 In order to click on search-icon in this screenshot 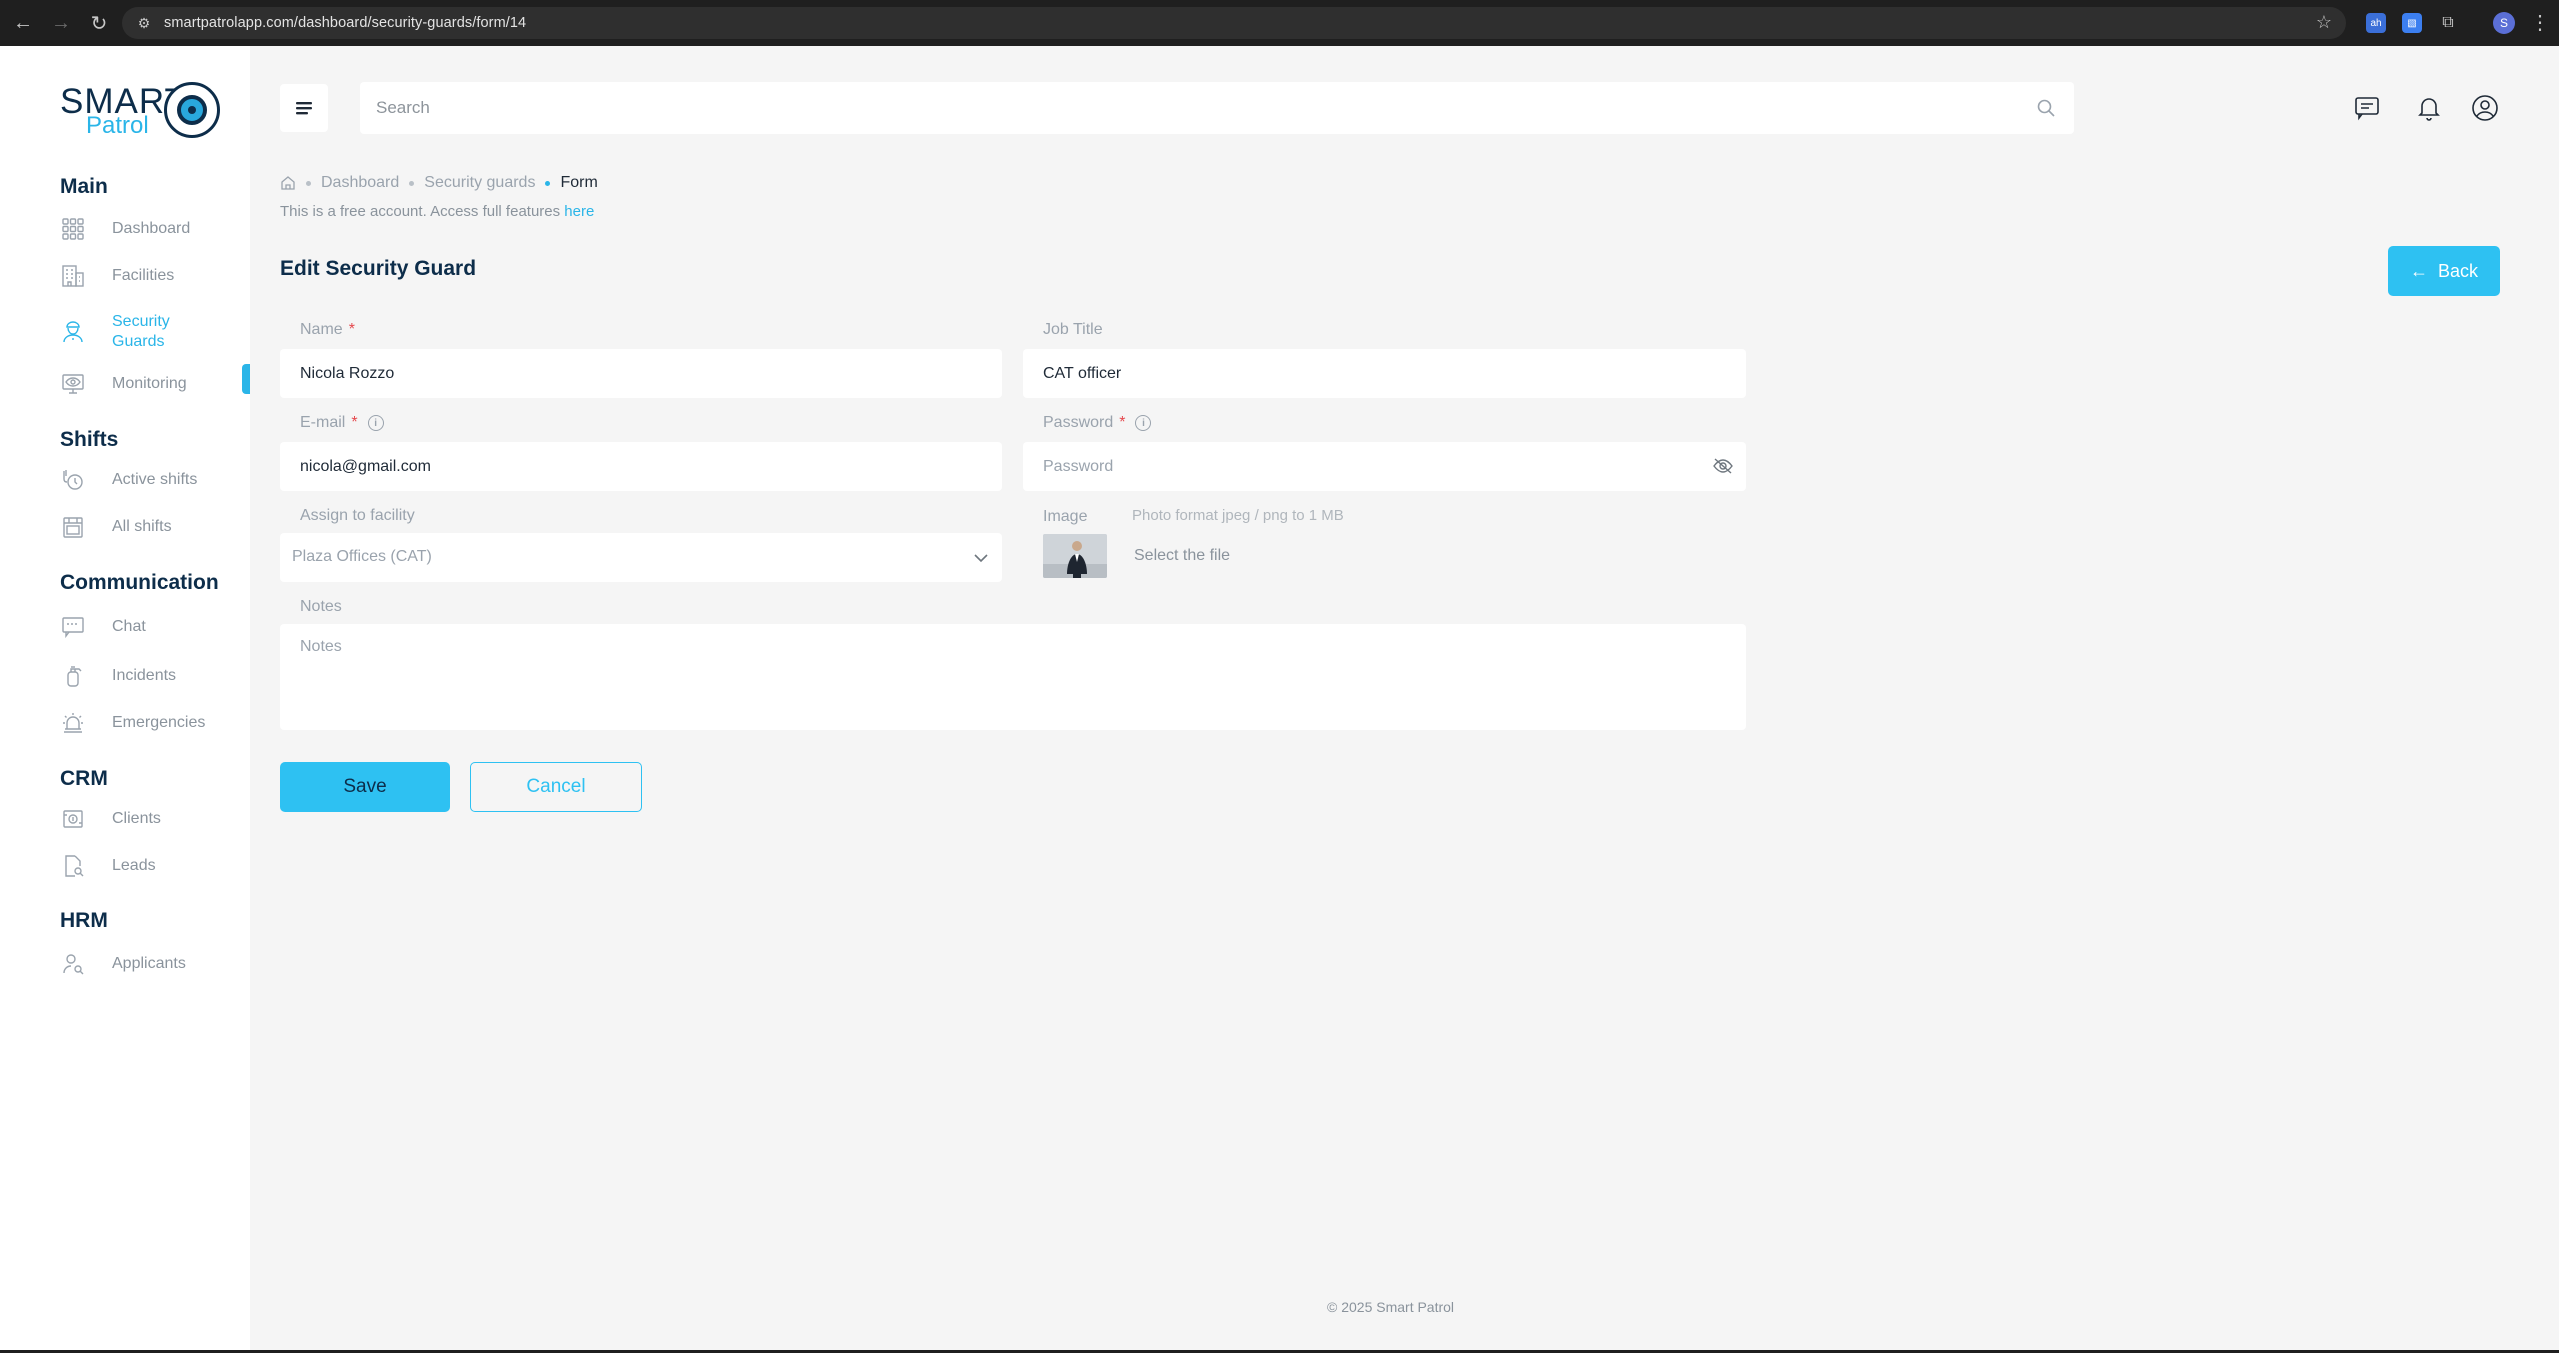, I will do `click(2046, 108)`.